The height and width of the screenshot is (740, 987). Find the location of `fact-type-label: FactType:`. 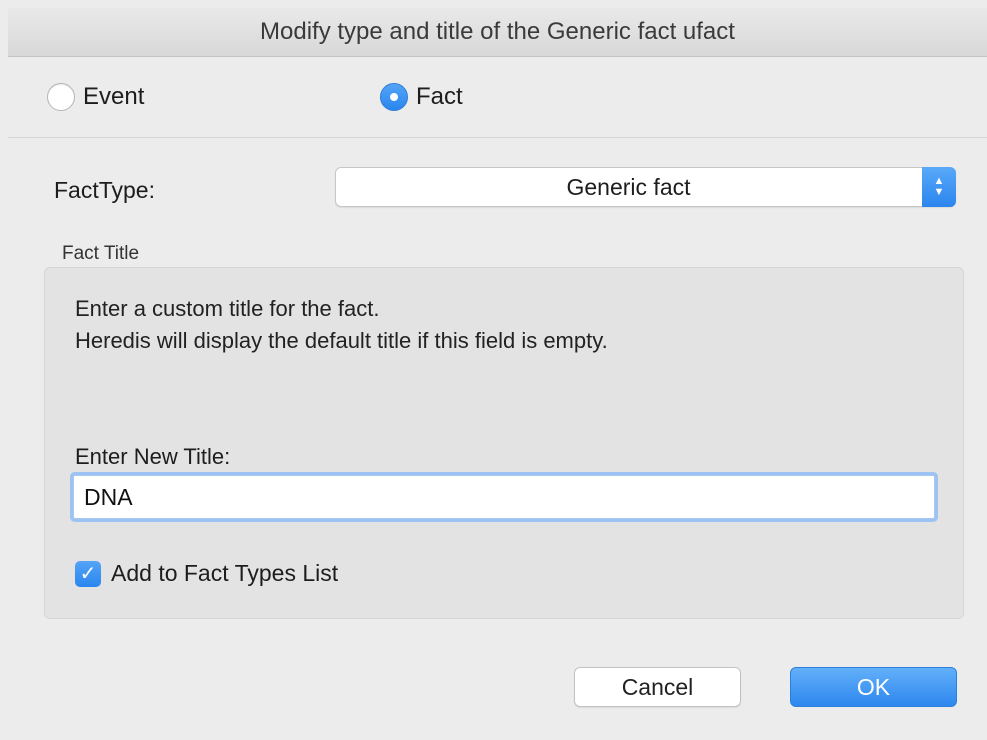

fact-type-label: FactType: is located at coordinates (104, 190).